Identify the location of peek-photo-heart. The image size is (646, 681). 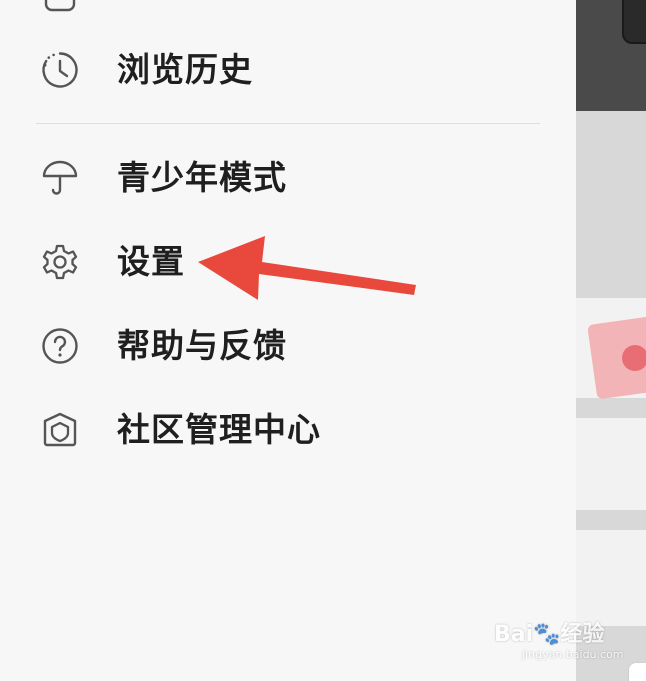
(634, 358).